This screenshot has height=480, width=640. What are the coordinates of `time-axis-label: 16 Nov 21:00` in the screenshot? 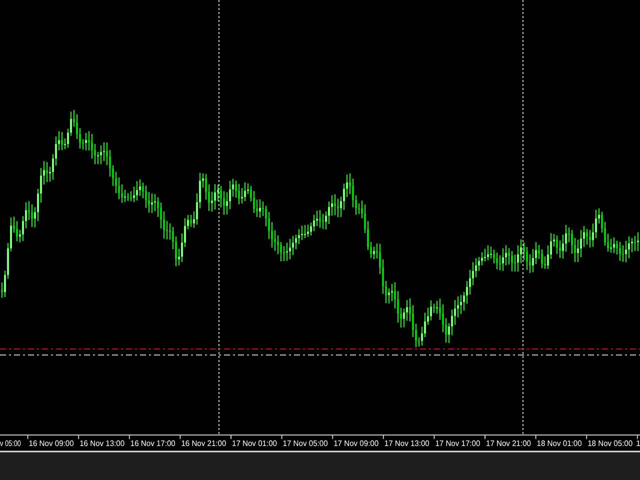 It's located at (205, 443).